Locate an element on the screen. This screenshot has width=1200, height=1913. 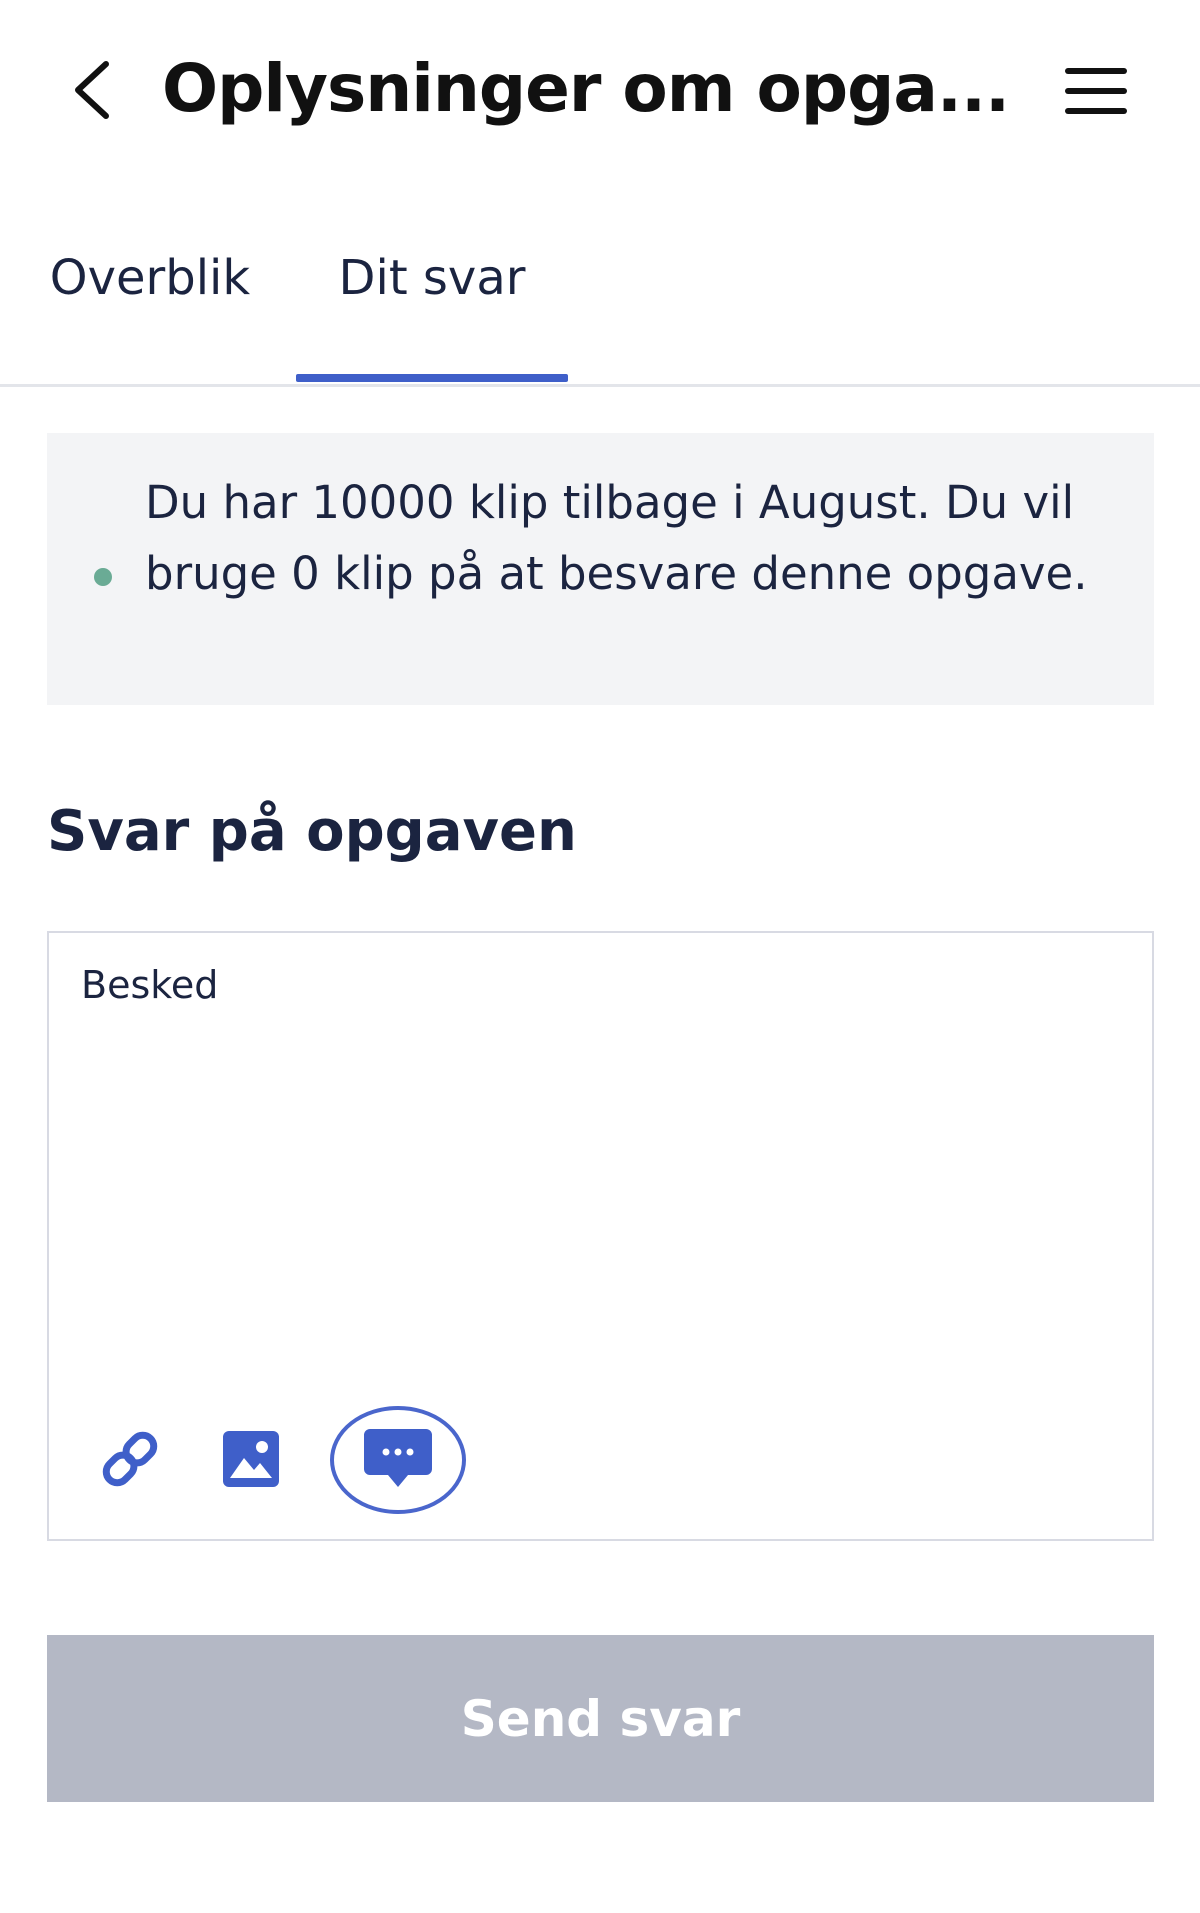
bullet-dot-icon is located at coordinates (103, 577).